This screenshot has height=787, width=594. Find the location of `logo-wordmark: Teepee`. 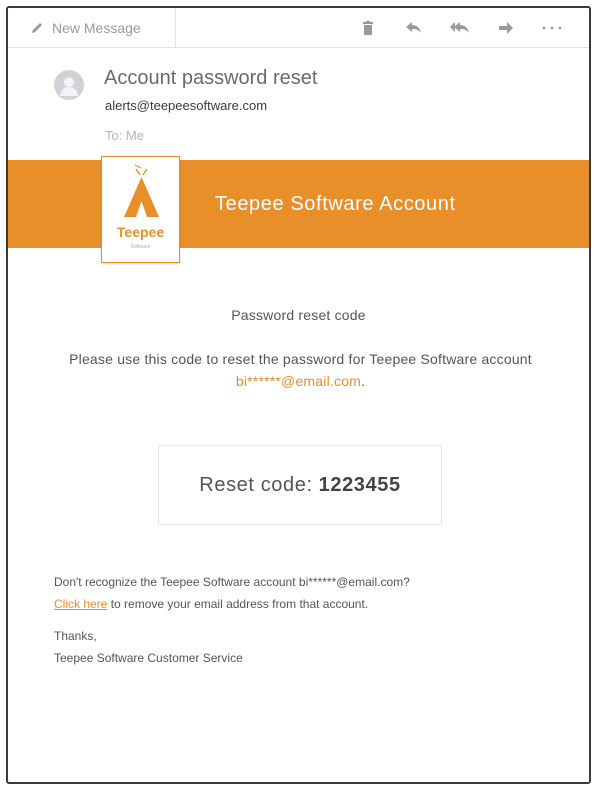

logo-wordmark: Teepee is located at coordinates (140, 232).